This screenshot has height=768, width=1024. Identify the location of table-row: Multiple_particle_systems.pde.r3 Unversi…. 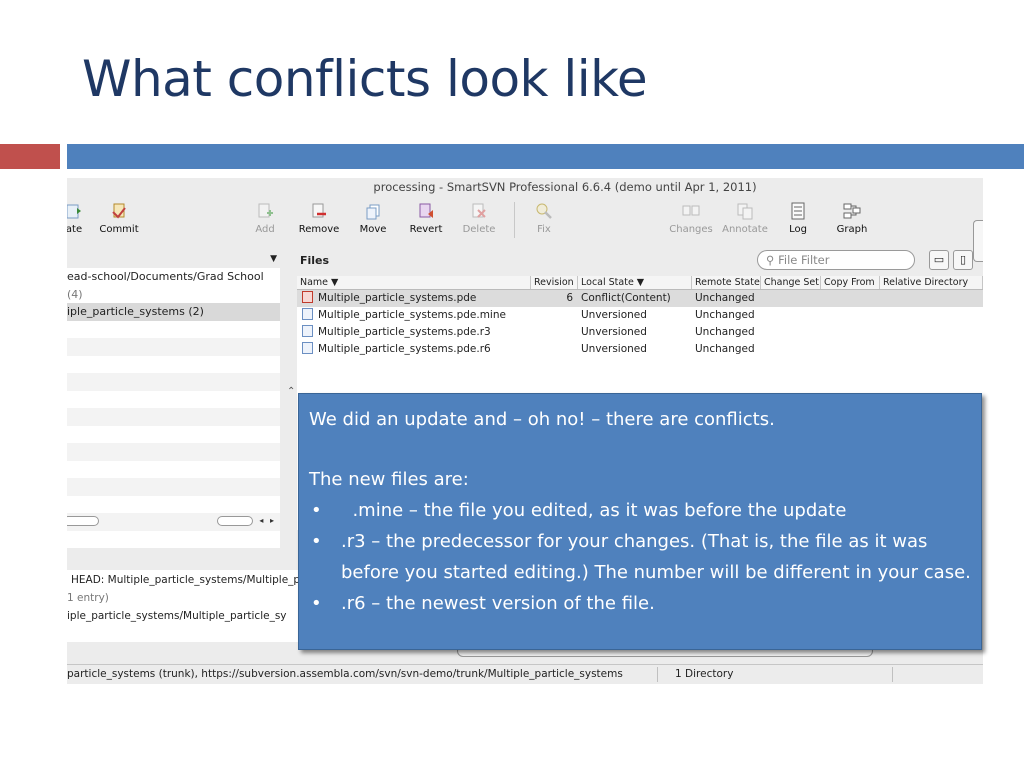
(640, 332).